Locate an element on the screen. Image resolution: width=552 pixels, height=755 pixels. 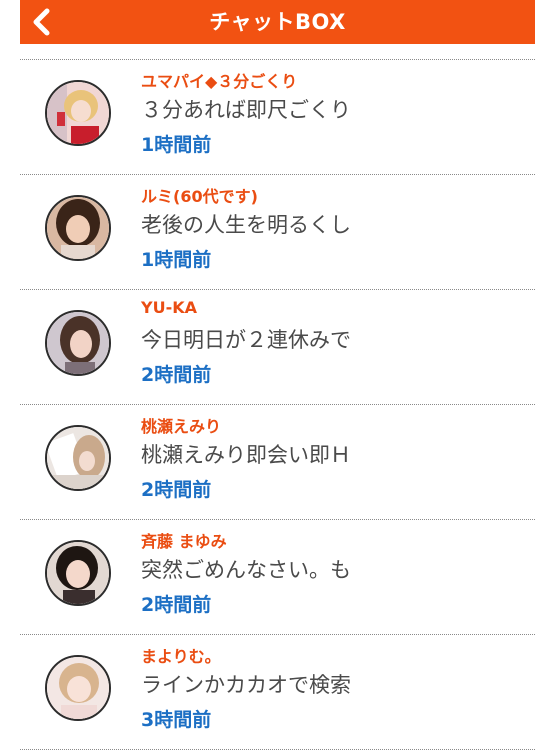
chat-message-preview: 老後の人生を明るくし is located at coordinates (246, 225).